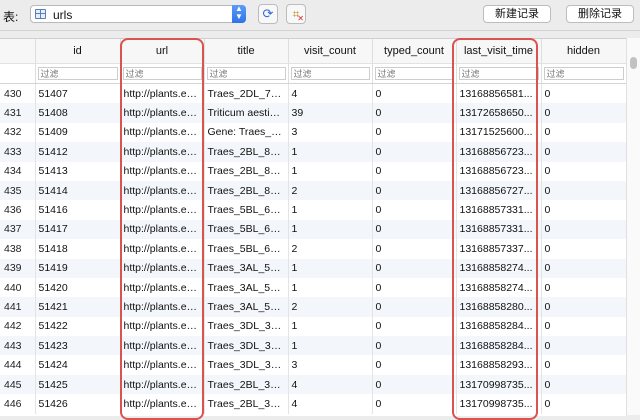 The image size is (640, 420). Describe the element at coordinates (78, 384) in the screenshot. I see `cell-id: 51425` at that location.